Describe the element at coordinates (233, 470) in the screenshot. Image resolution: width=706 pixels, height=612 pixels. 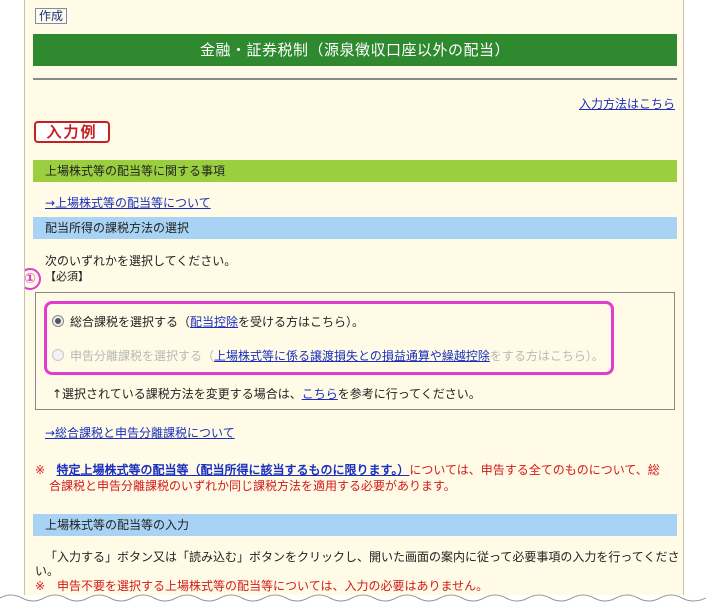
I see `notice-emphasis: 特定上場株式等の配当等（配当所得に該当するものに限ります。）` at that location.